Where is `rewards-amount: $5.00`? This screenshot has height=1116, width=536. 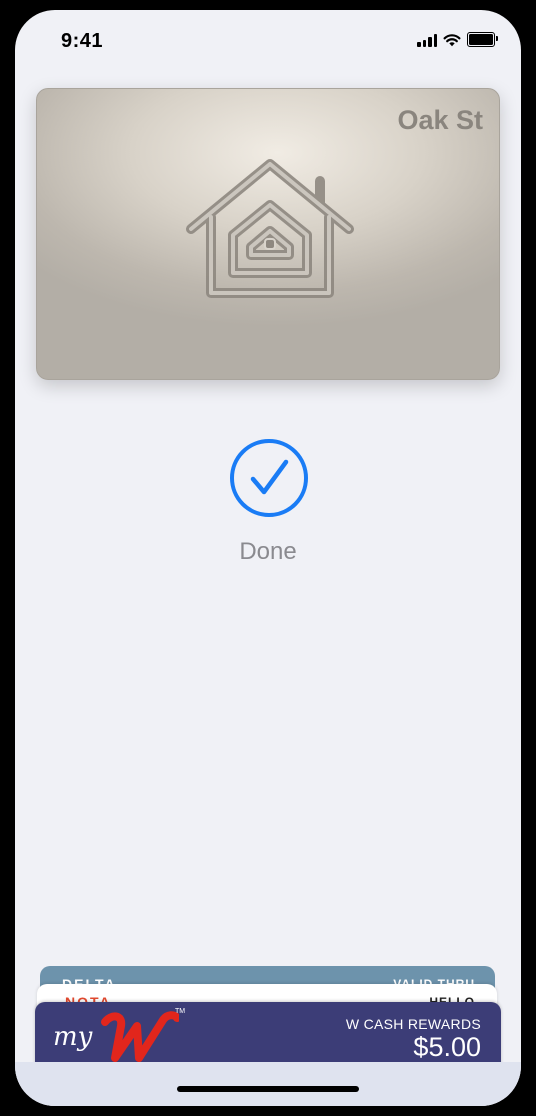 rewards-amount: $5.00 is located at coordinates (447, 1047).